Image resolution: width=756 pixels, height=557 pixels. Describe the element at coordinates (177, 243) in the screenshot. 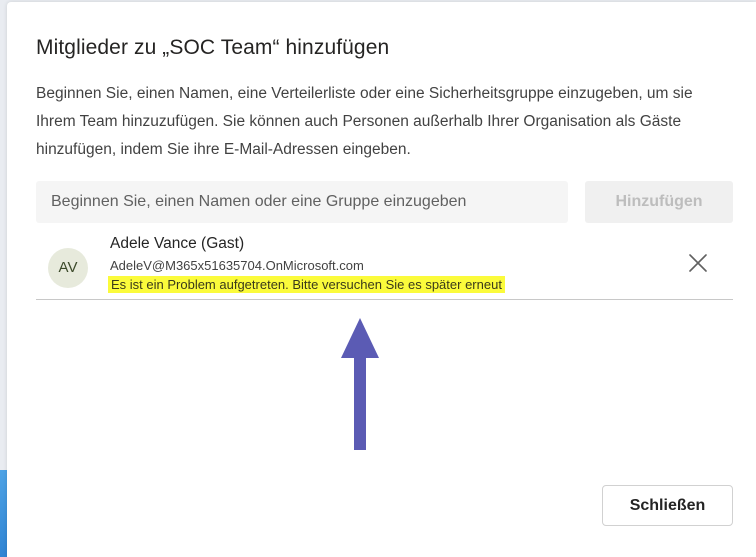

I see `member-name: Adele Vance (Gast)` at that location.